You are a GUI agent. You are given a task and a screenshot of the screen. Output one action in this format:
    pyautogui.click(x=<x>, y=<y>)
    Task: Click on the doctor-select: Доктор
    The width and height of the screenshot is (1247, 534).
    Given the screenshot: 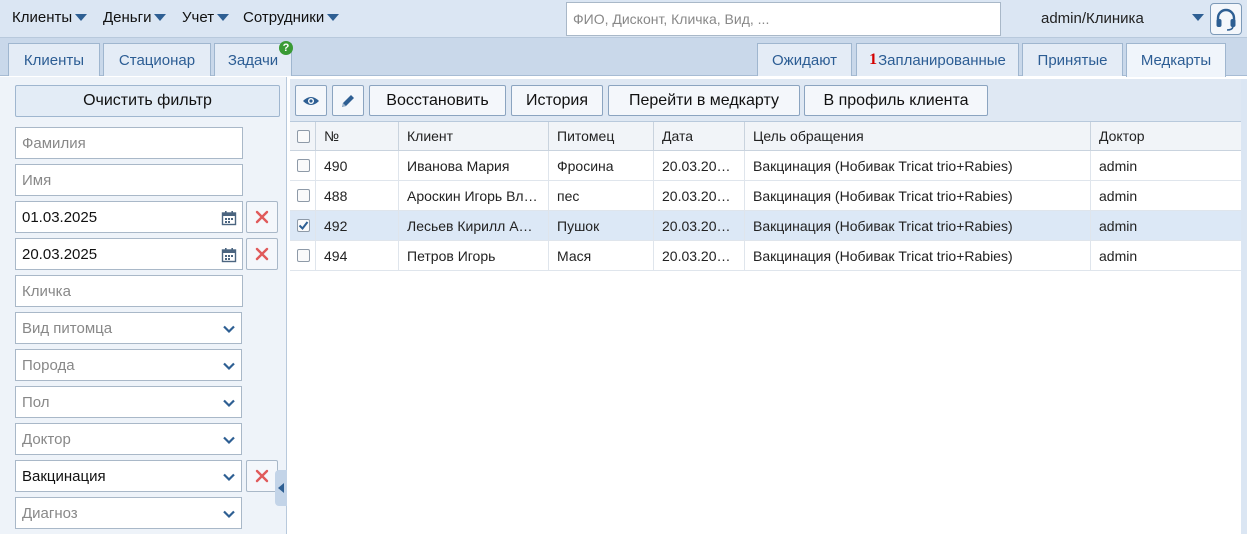 What is the action you would take?
    pyautogui.click(x=128, y=439)
    